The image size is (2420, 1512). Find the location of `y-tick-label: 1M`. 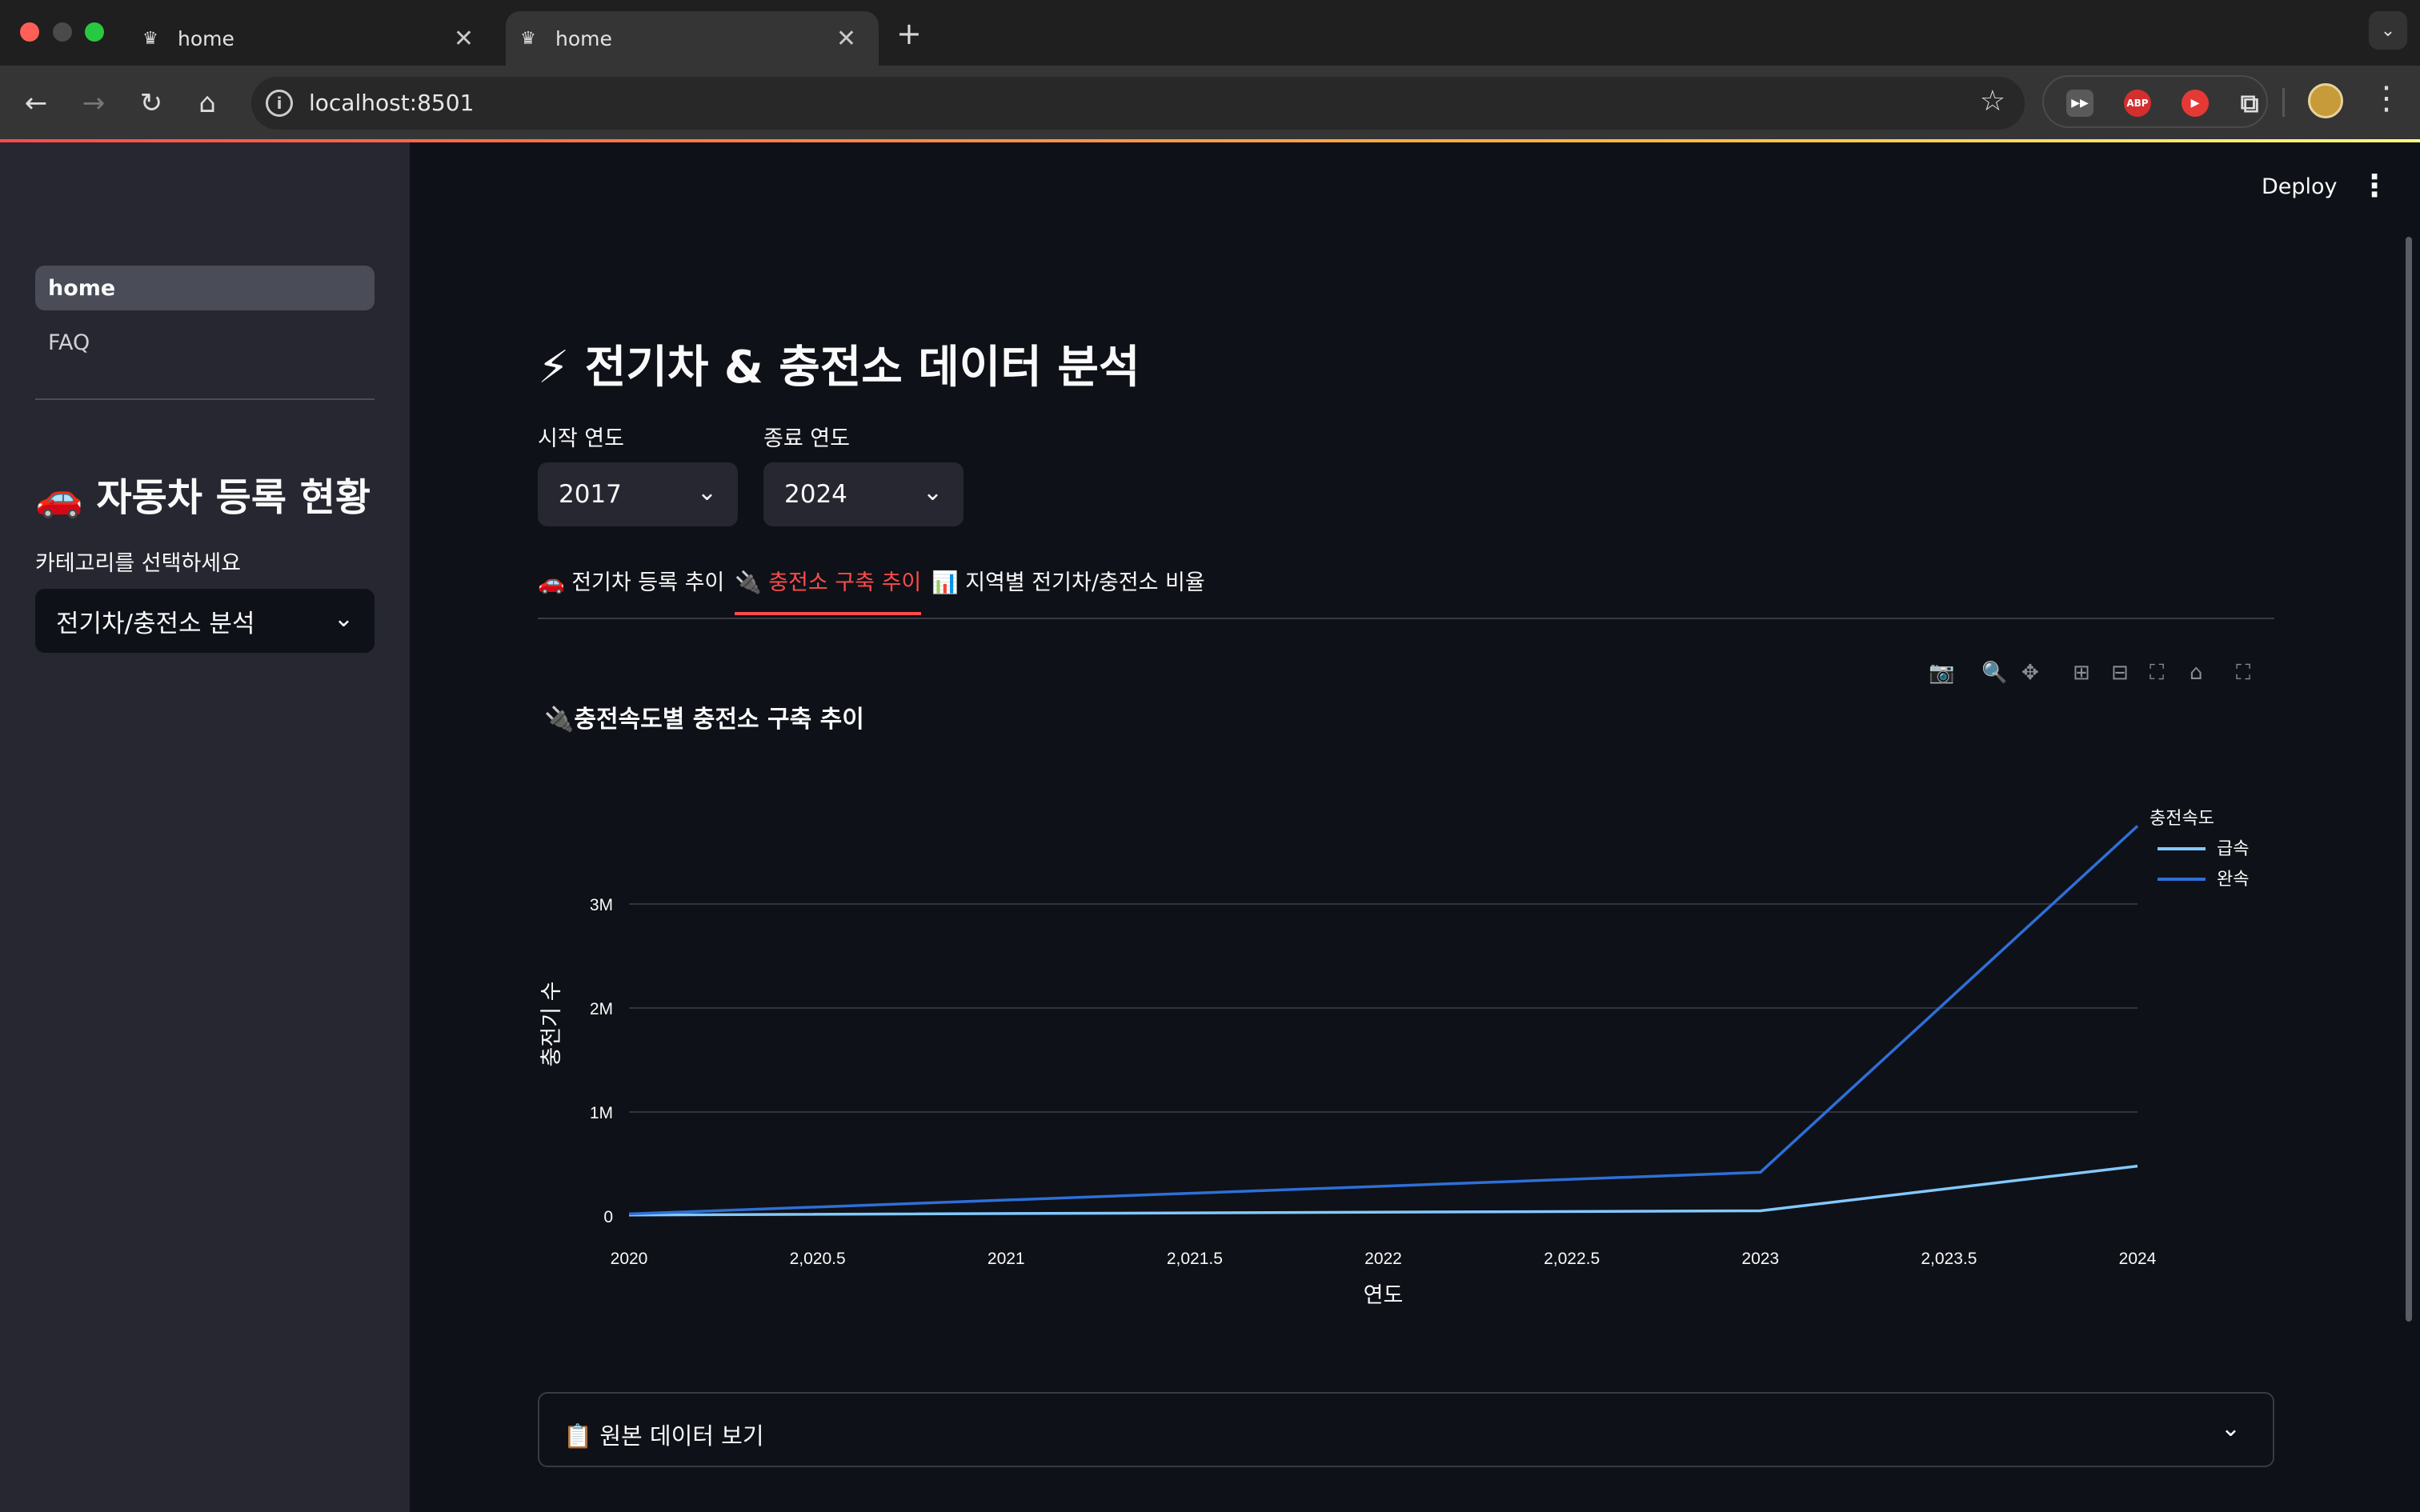

y-tick-label: 1M is located at coordinates (601, 1113).